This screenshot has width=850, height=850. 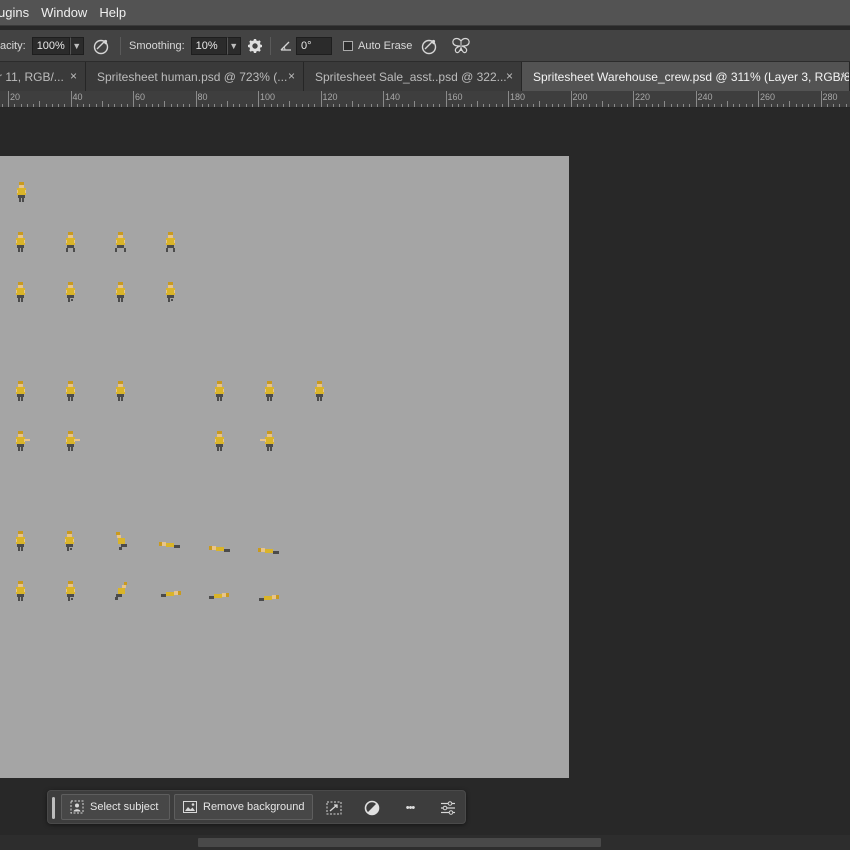 I want to click on auto-erase-checkbox, so click(x=348, y=46).